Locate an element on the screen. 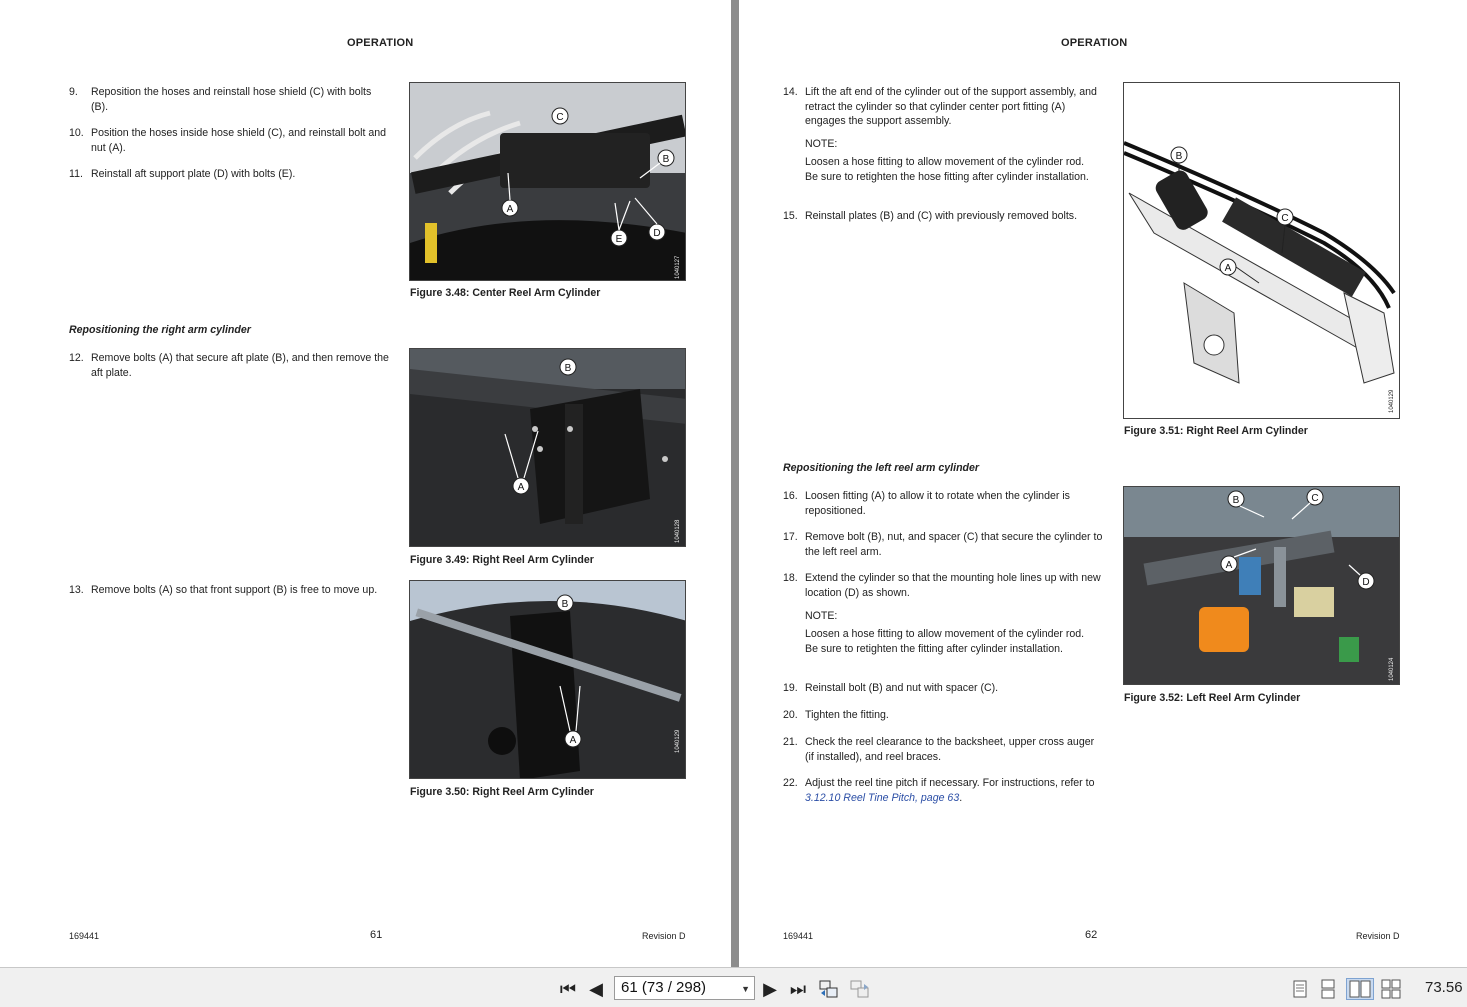 Image resolution: width=1467 pixels, height=1007 pixels. figure-3-51-drawing: B C A 1040129 is located at coordinates (1261, 250).